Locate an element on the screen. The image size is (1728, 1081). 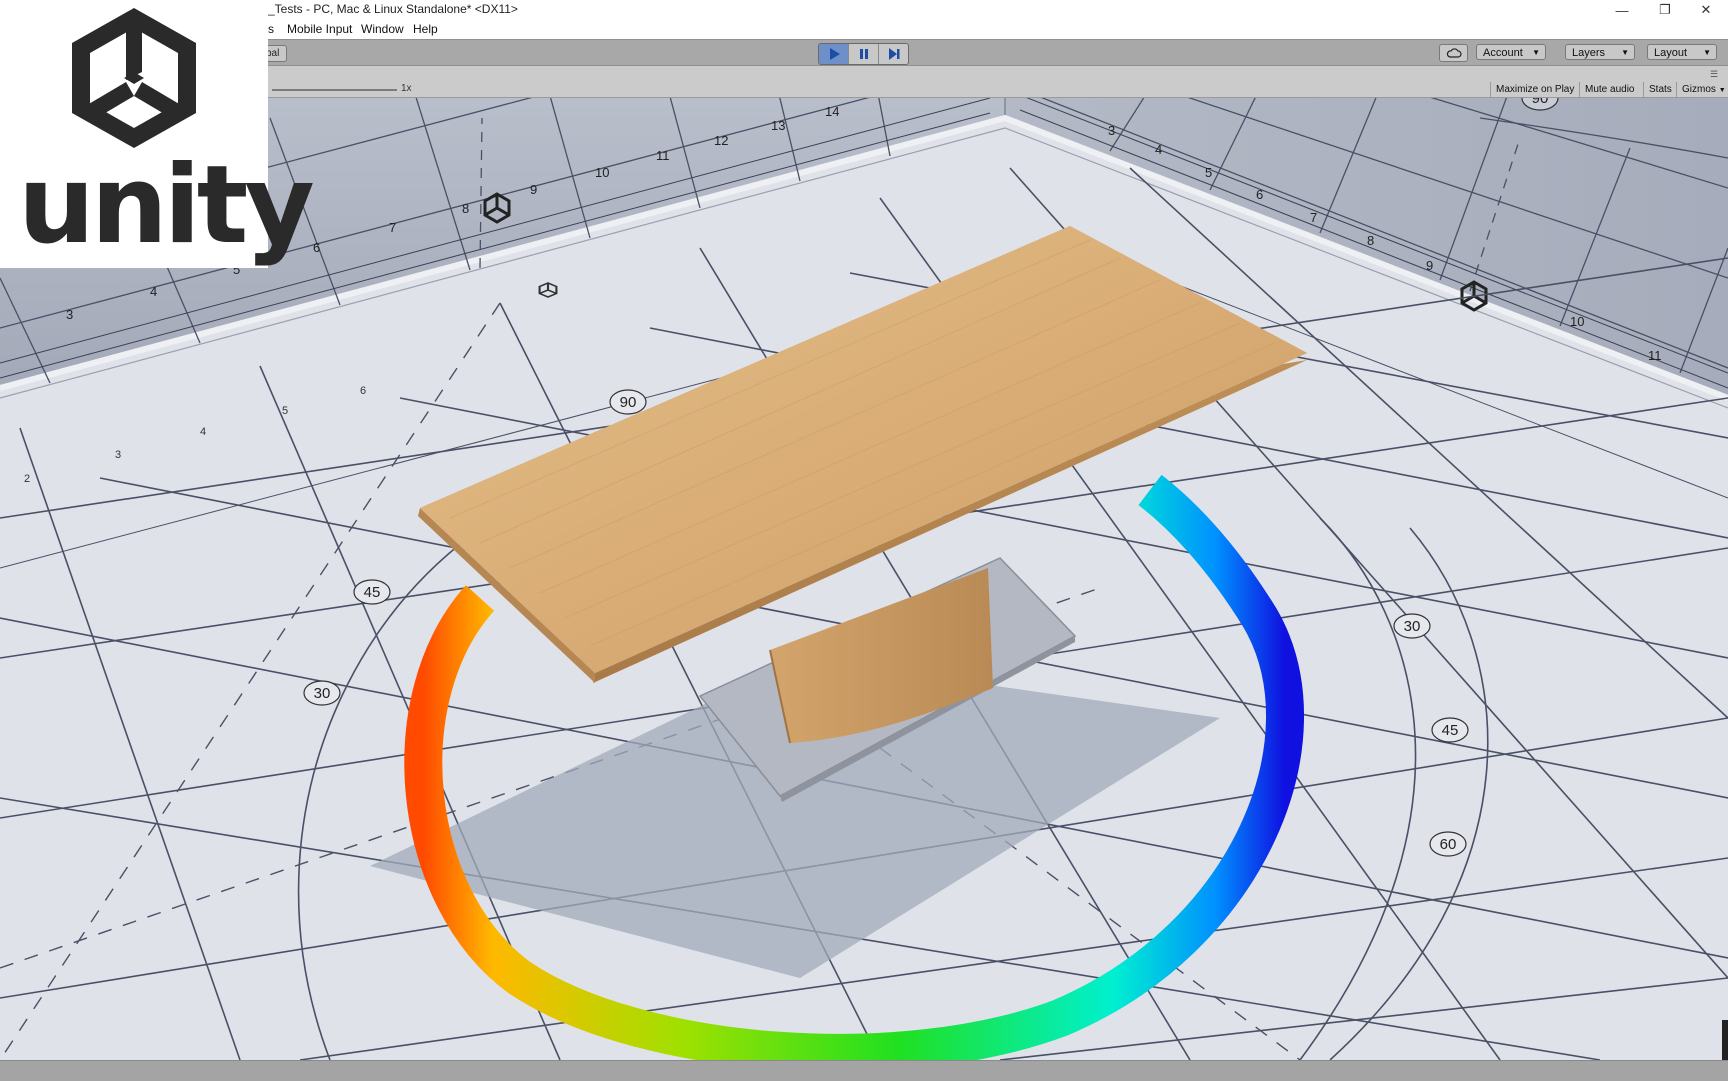
minimize-button: — is located at coordinates (1622, 10).